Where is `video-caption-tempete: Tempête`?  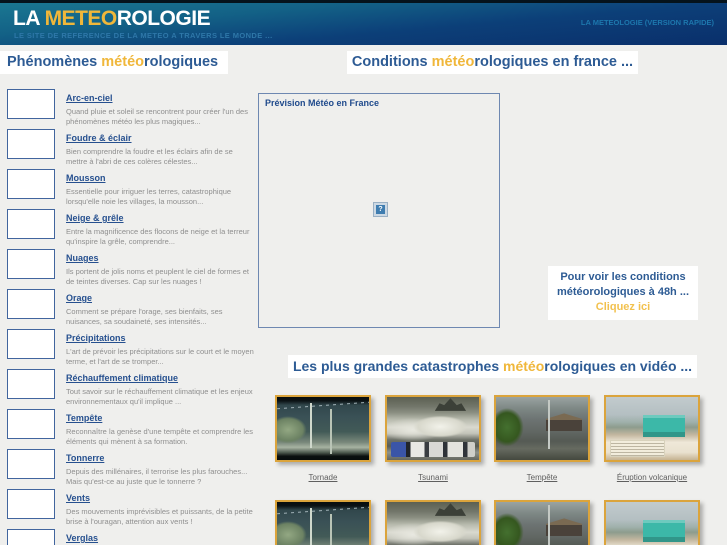 video-caption-tempete: Tempête is located at coordinates (542, 477).